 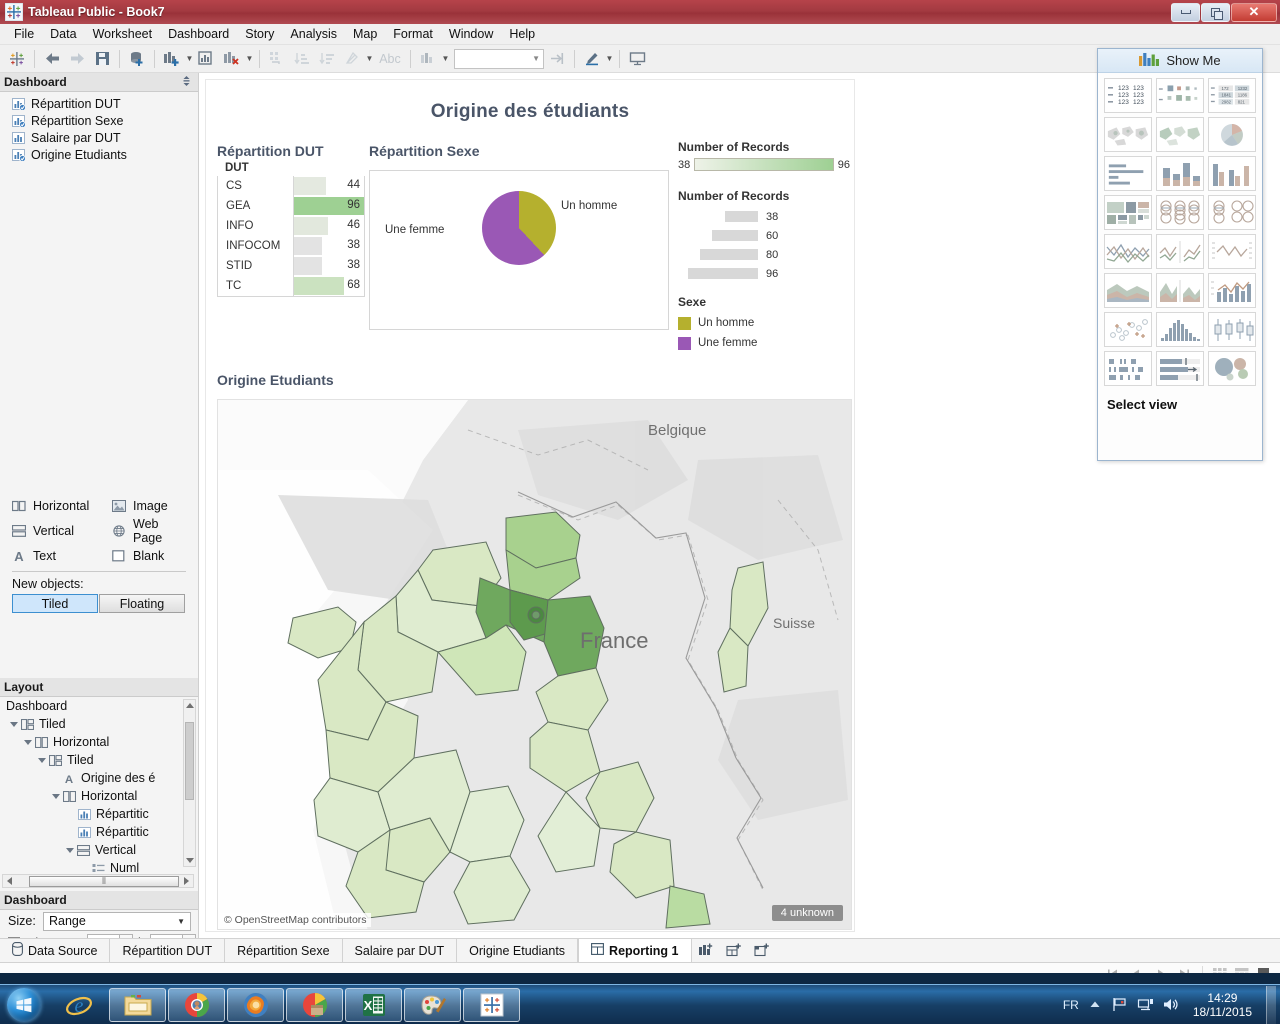 What do you see at coordinates (764, 164) in the screenshot?
I see `color-legend-gradient` at bounding box center [764, 164].